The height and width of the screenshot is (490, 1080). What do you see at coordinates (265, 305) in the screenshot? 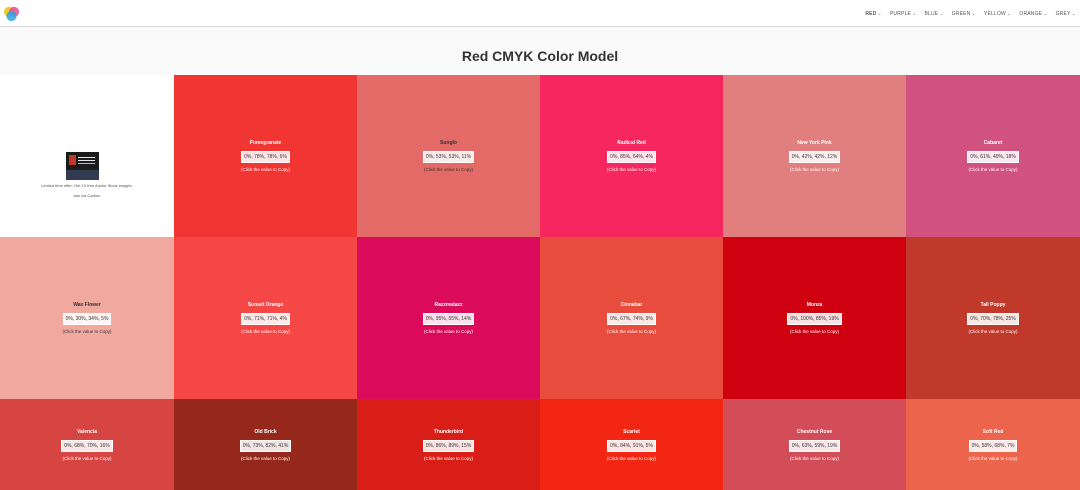
I see `color-name: Sunset Orange` at bounding box center [265, 305].